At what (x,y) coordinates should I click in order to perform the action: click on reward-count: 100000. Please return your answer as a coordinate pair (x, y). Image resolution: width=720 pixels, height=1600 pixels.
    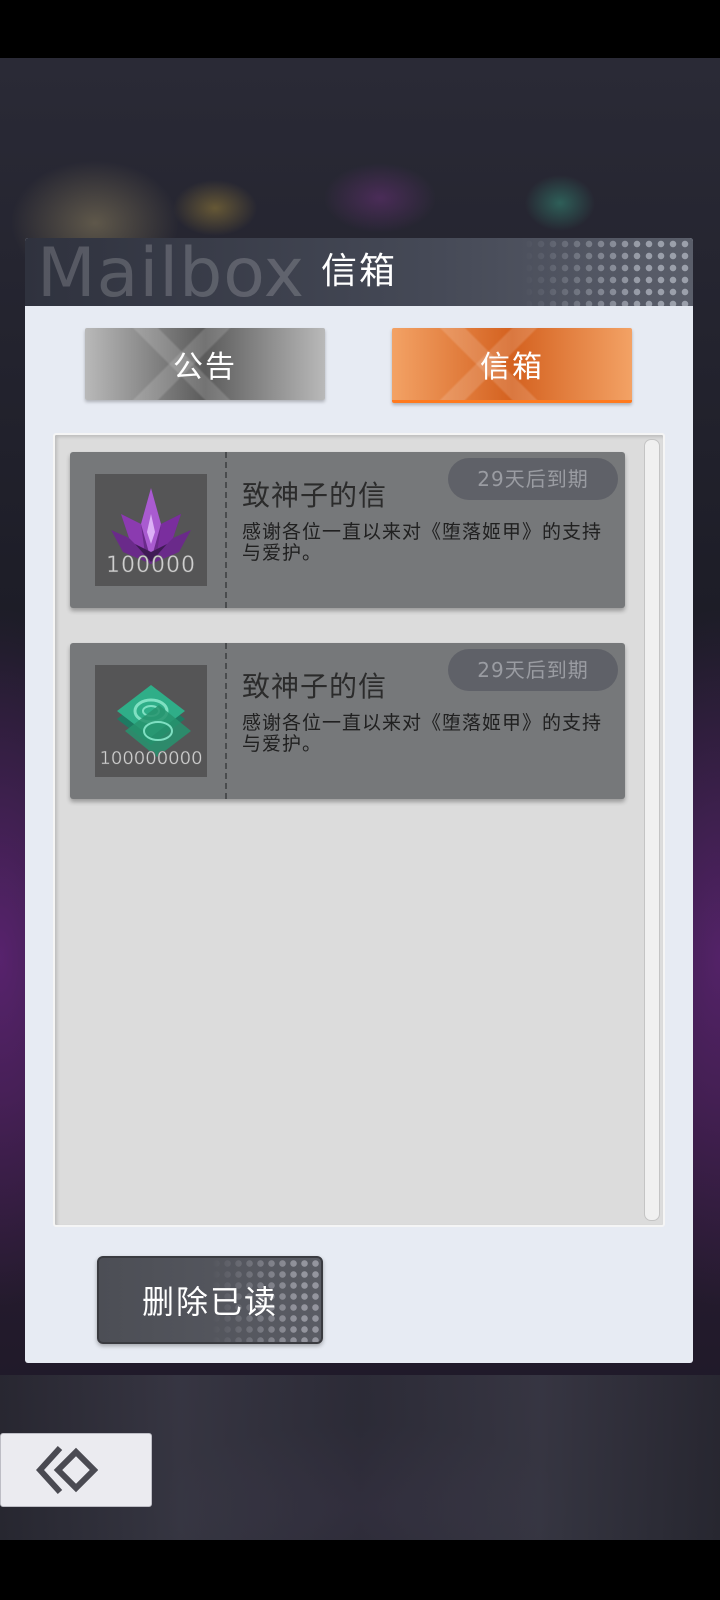
    Looking at the image, I should click on (151, 566).